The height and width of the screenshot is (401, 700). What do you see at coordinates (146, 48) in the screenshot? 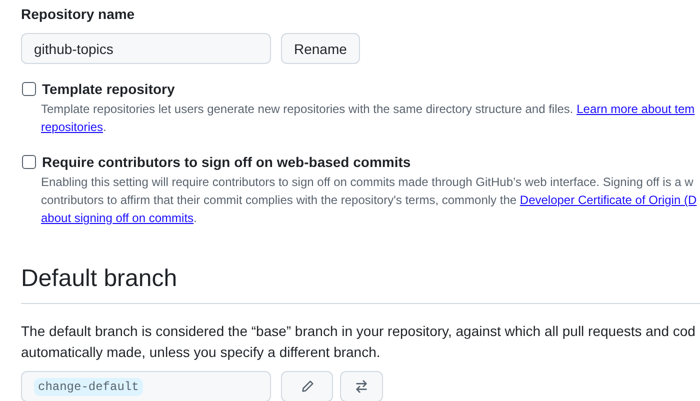
I see `repository-name-field: github-topics` at bounding box center [146, 48].